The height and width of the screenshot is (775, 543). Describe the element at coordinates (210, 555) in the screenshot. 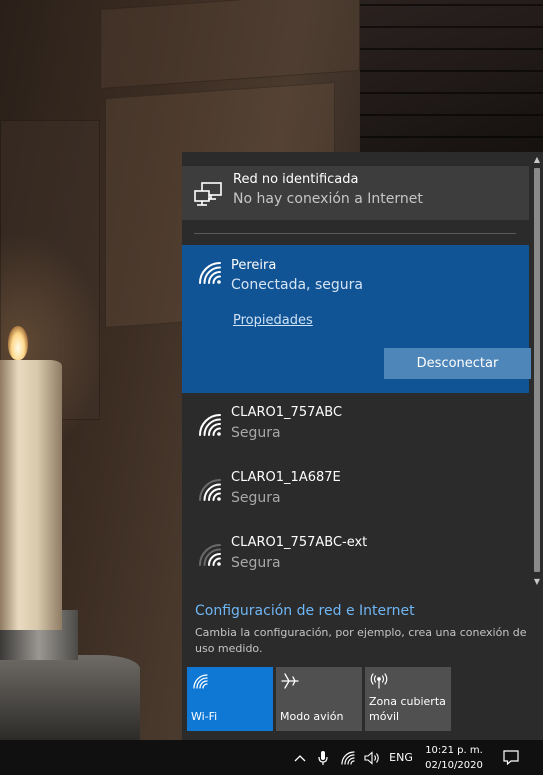

I see `wifi-signal-weak-icon` at that location.